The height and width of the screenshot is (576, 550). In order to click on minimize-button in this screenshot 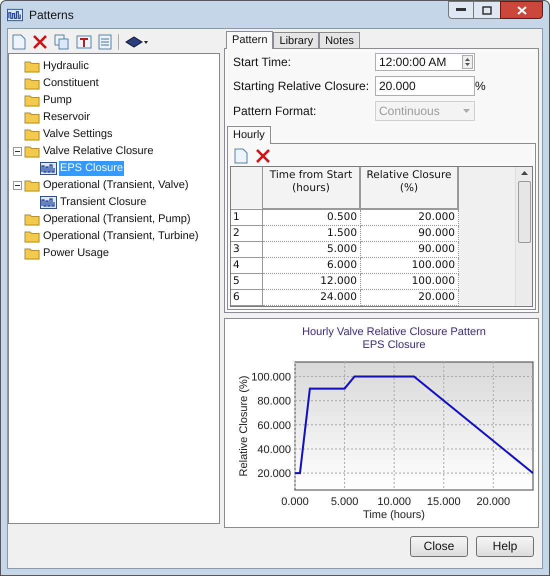, I will do `click(461, 10)`.